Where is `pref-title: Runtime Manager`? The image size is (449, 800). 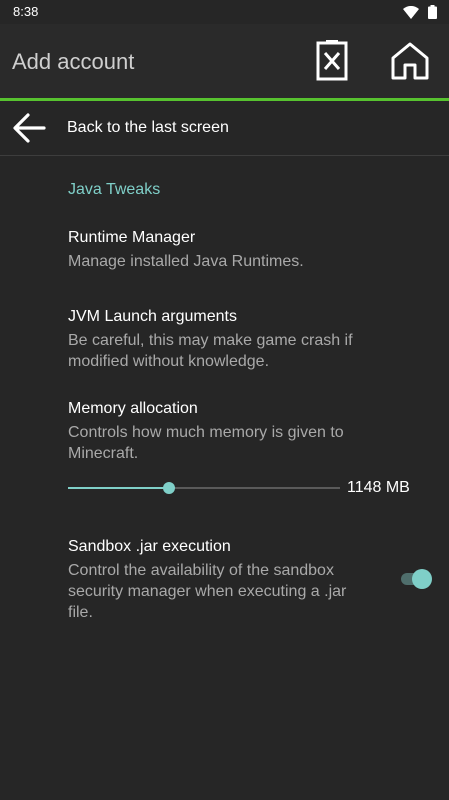 pref-title: Runtime Manager is located at coordinates (132, 237).